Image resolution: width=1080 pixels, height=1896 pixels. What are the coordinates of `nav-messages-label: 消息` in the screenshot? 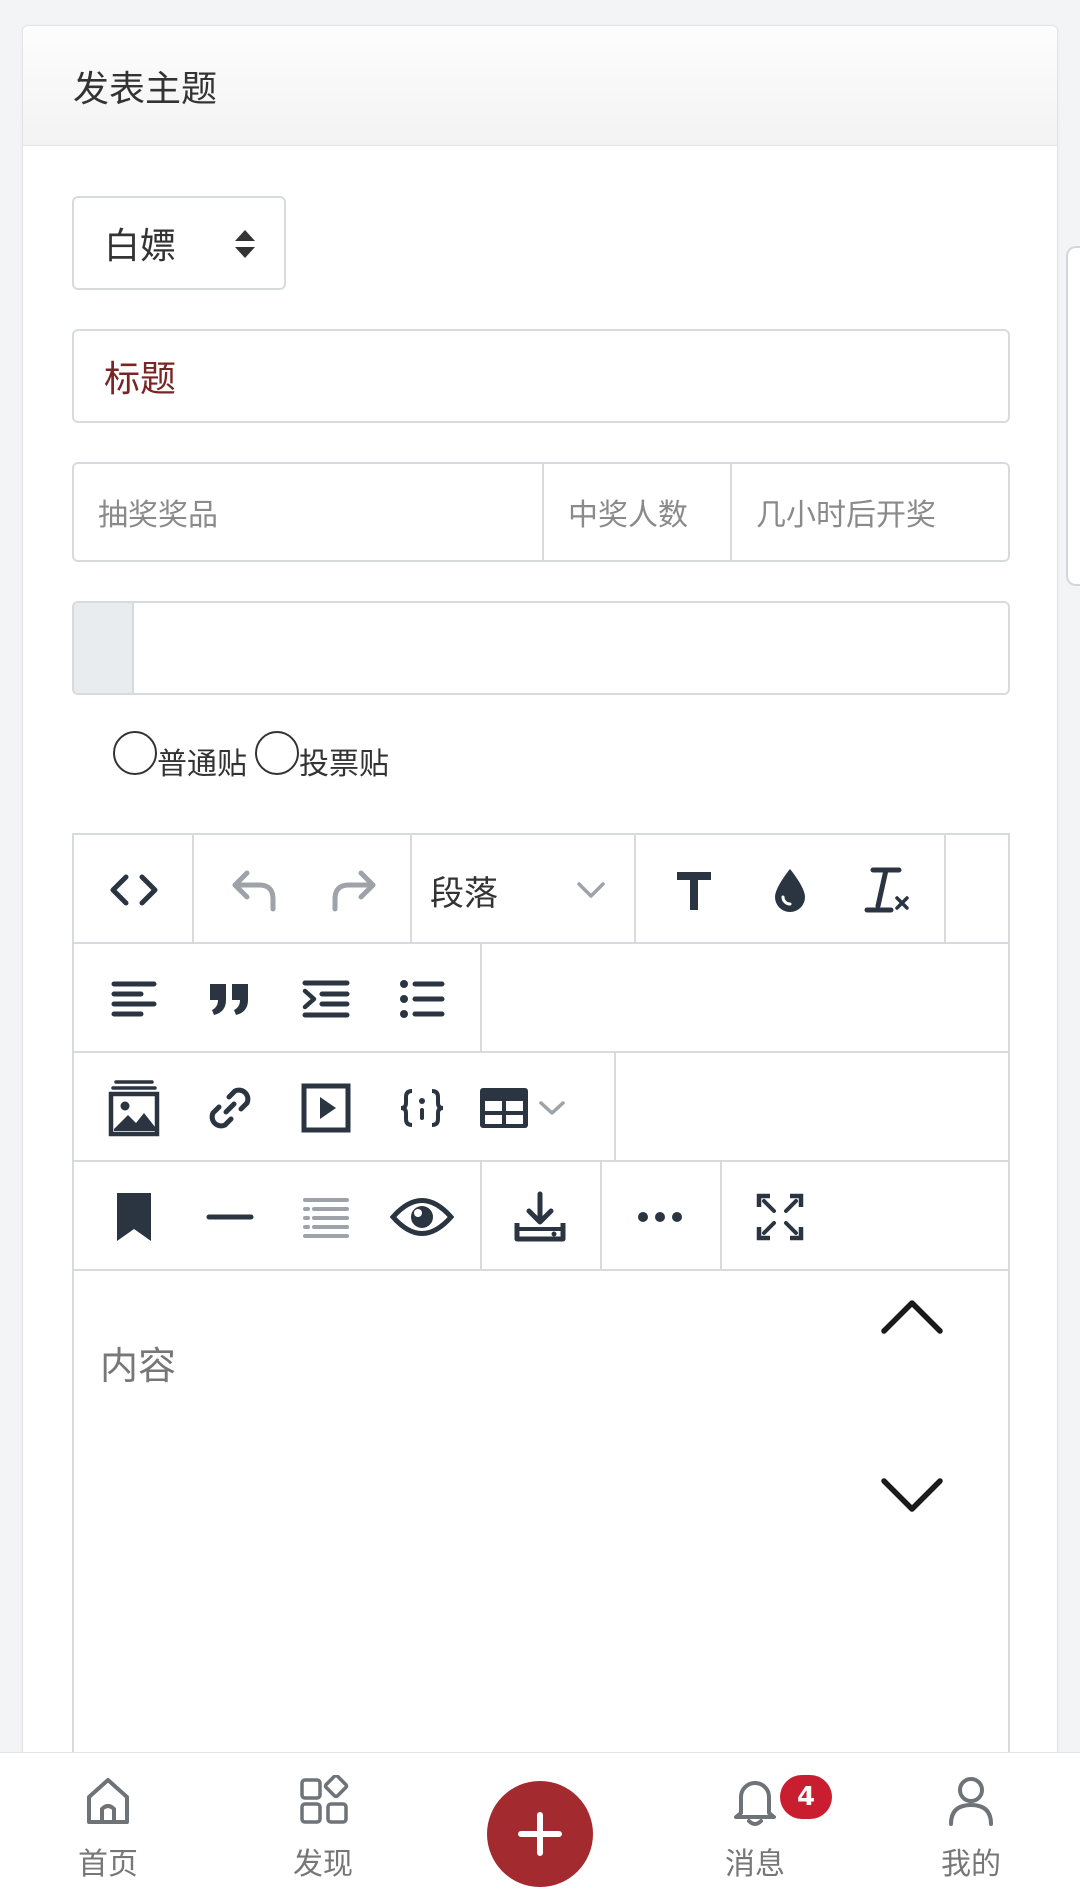 It's located at (755, 1864).